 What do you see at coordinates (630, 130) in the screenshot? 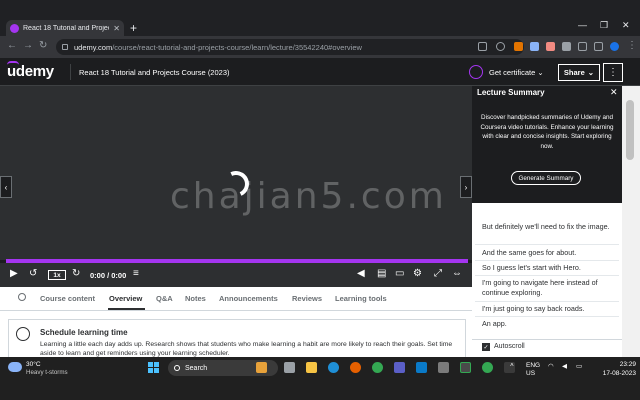
I see `scrollbar-thumb` at bounding box center [630, 130].